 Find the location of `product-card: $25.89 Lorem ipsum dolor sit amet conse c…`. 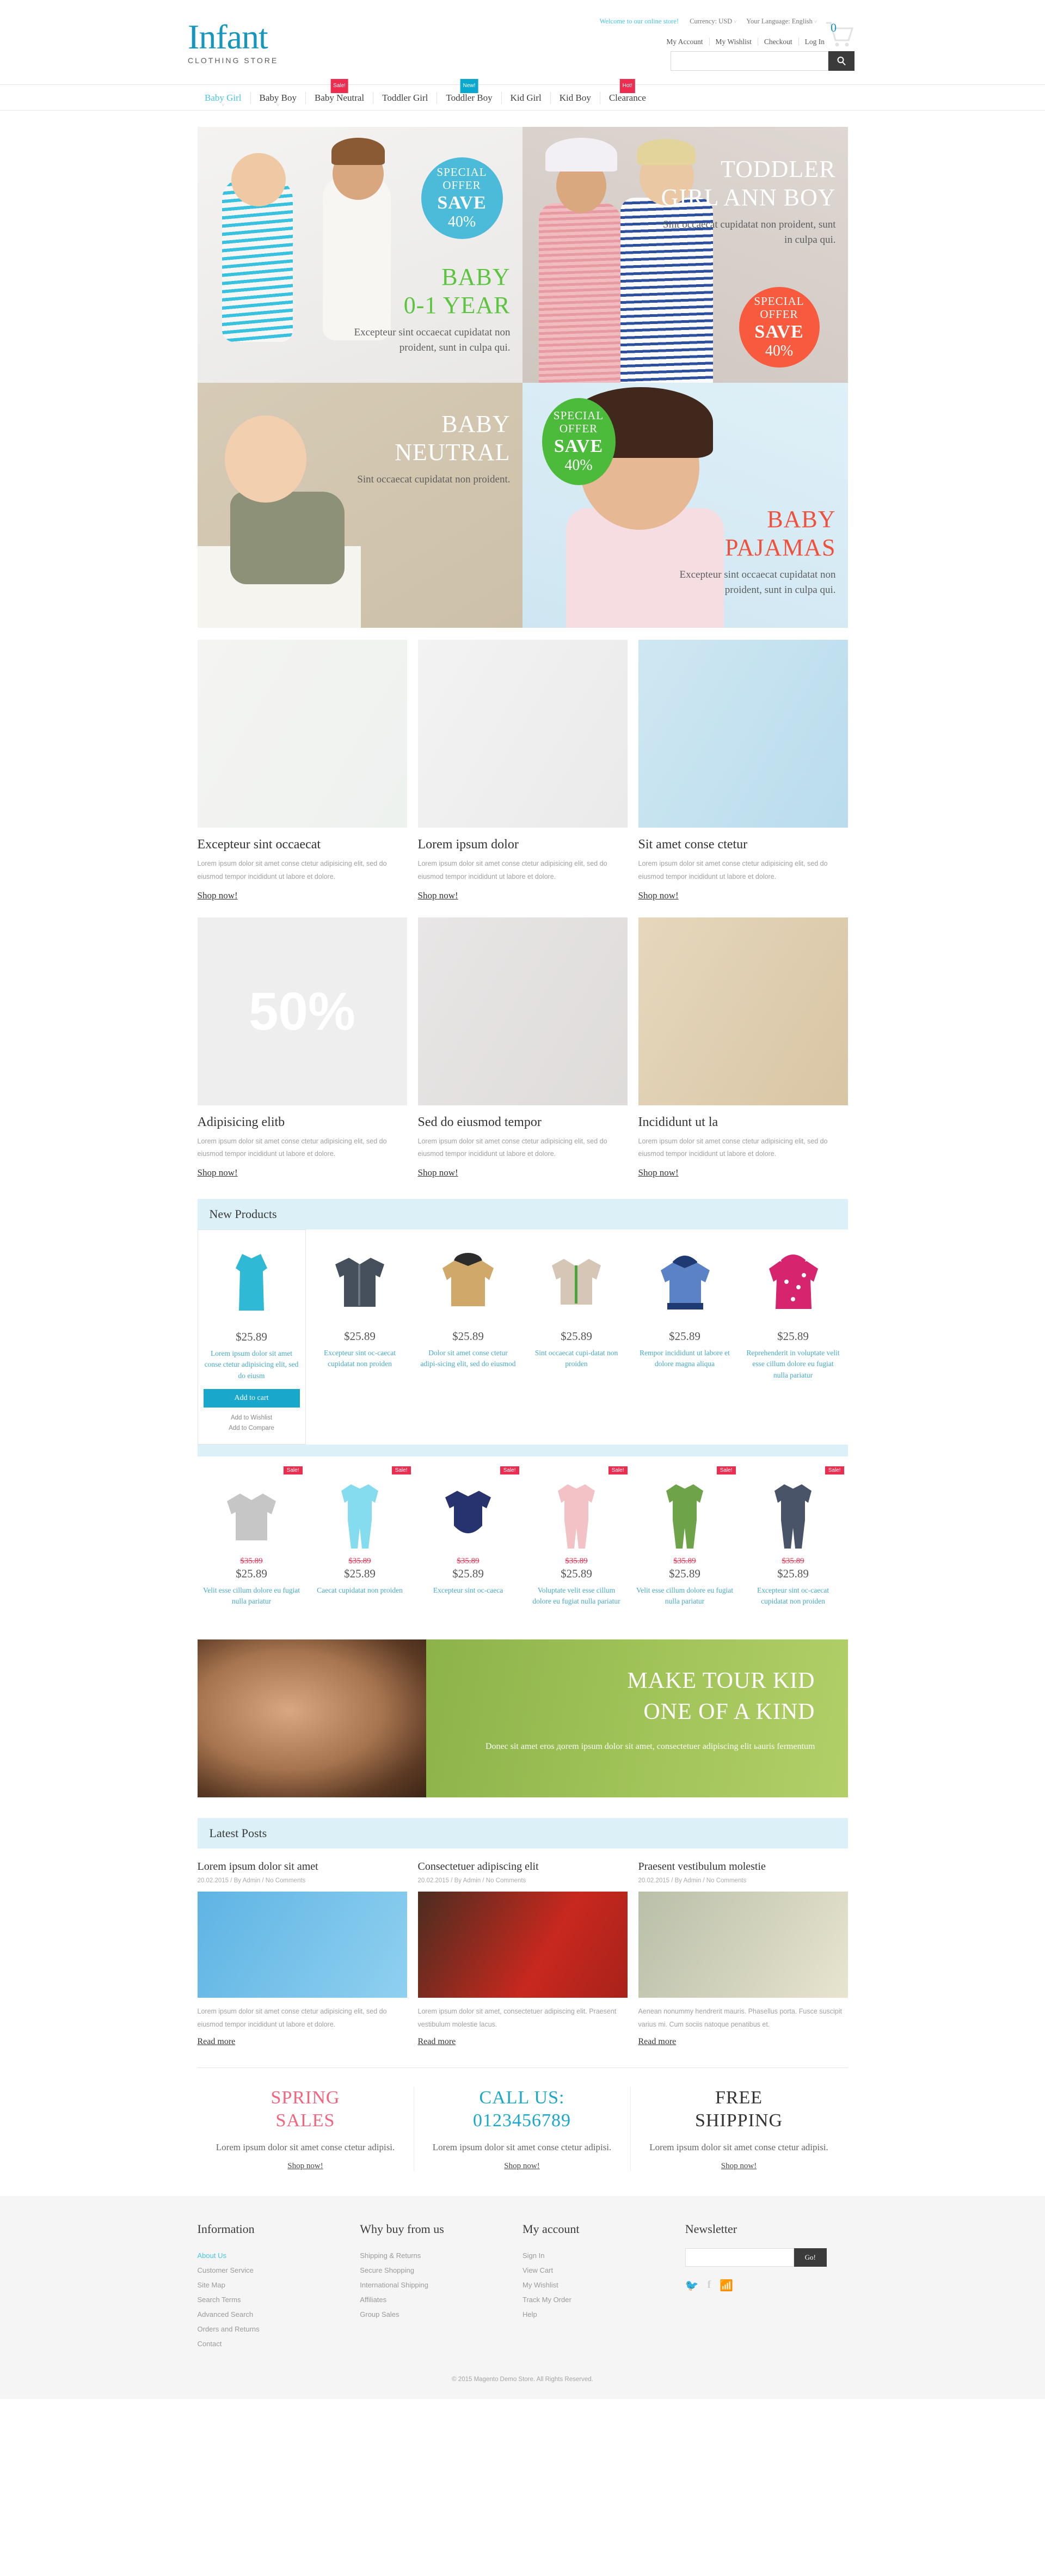

product-card: $25.89 Lorem ipsum dolor sit amet conse c… is located at coordinates (252, 1337).